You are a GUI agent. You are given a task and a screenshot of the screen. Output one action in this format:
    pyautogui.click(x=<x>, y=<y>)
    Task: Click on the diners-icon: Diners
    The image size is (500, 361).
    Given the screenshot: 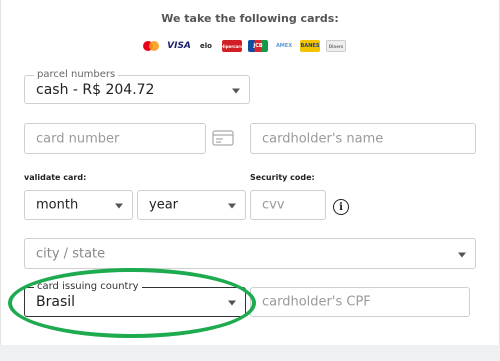 What is the action you would take?
    pyautogui.click(x=336, y=46)
    